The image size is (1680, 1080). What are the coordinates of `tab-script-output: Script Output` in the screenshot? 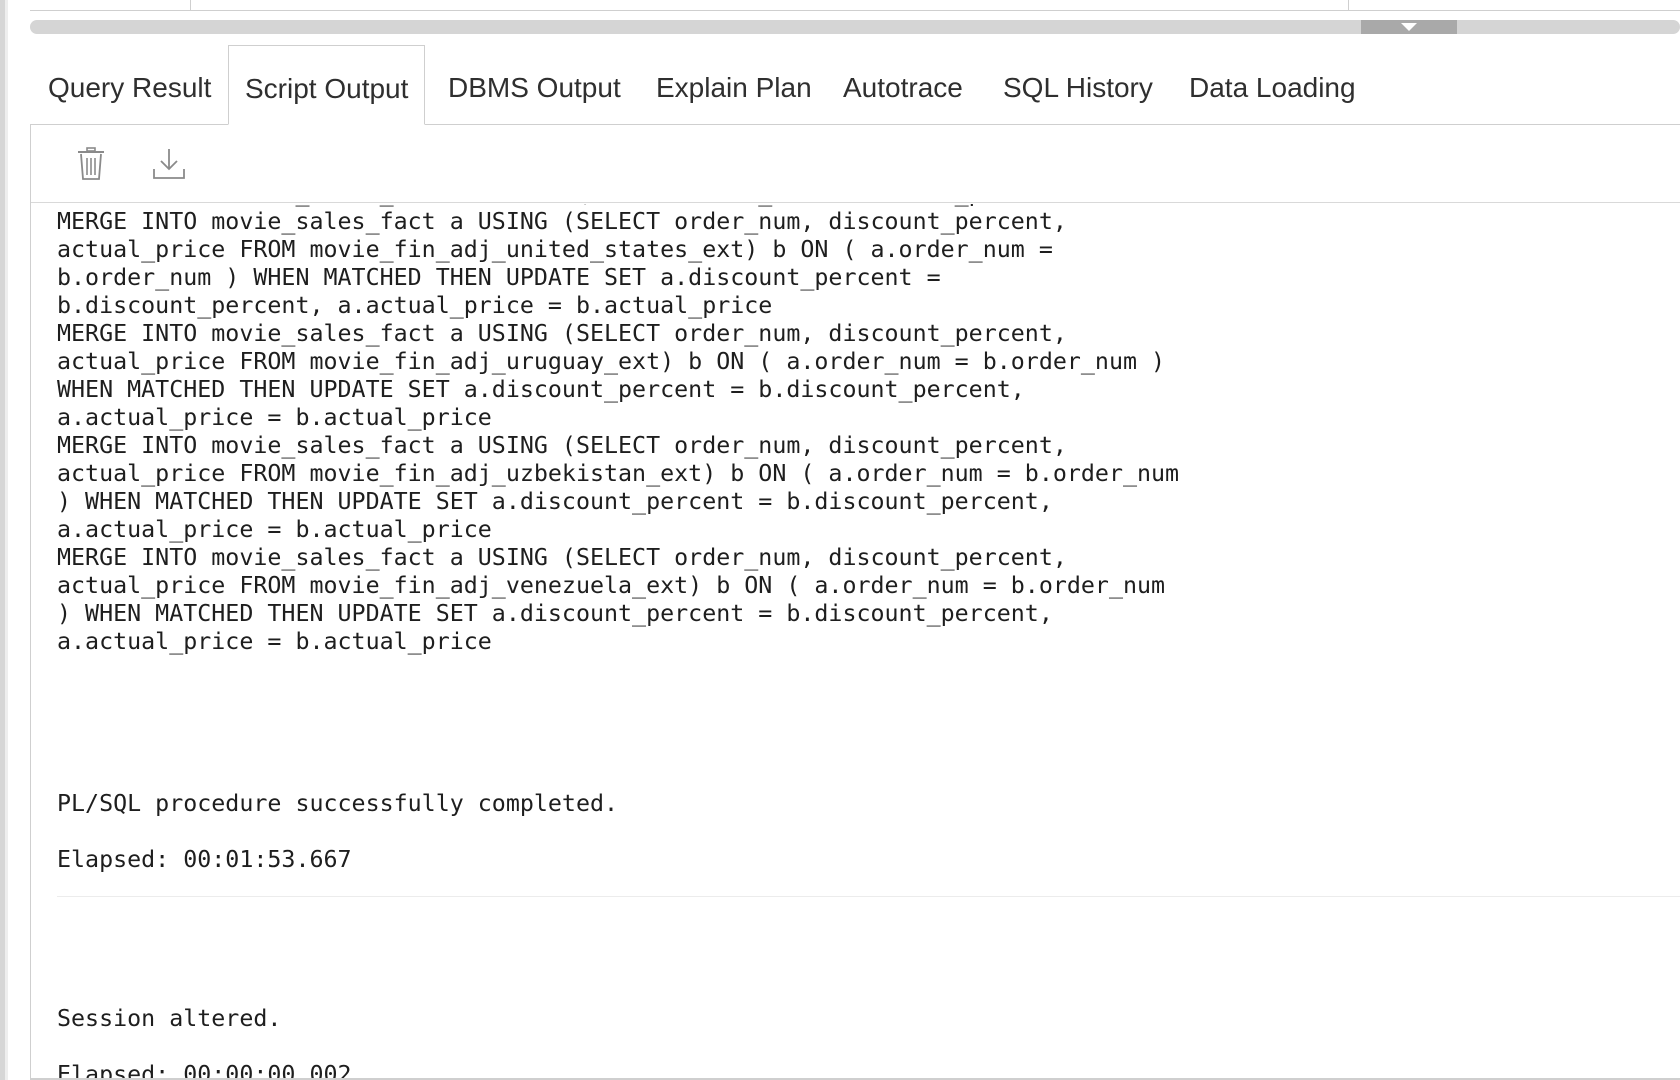 It's located at (327, 85).